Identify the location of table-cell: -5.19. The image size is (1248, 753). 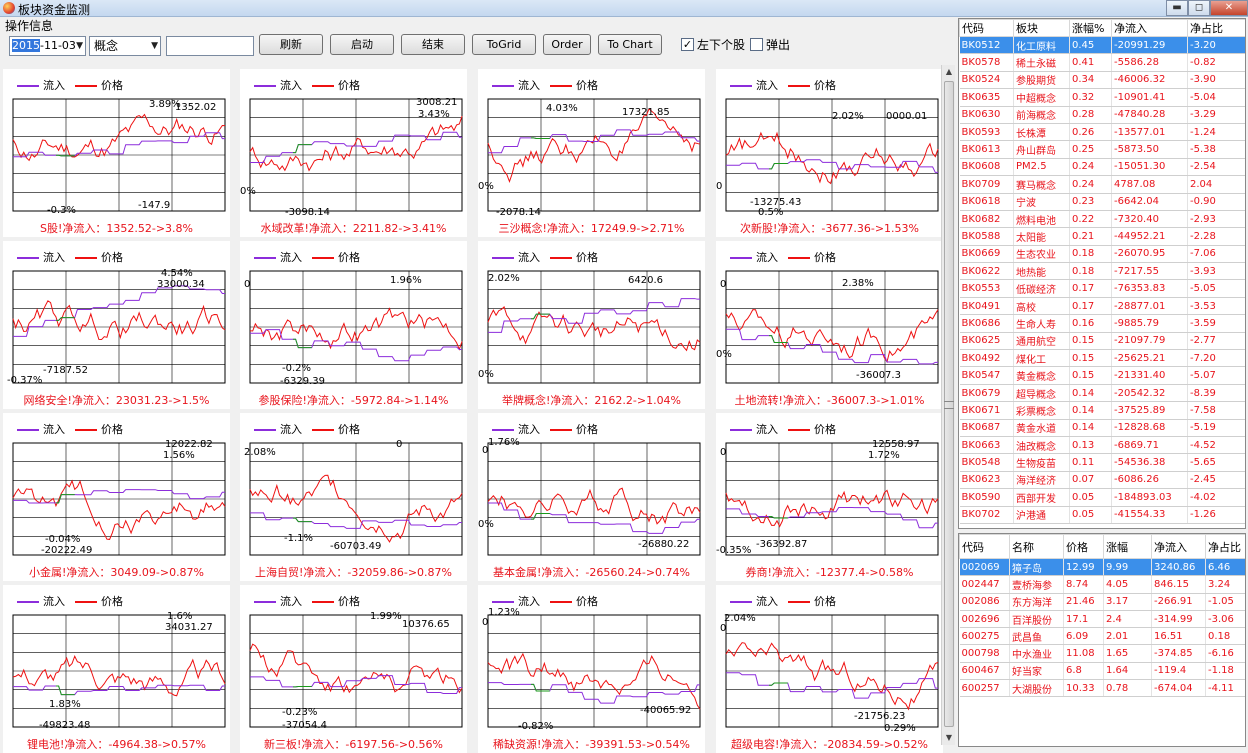
(1217, 427).